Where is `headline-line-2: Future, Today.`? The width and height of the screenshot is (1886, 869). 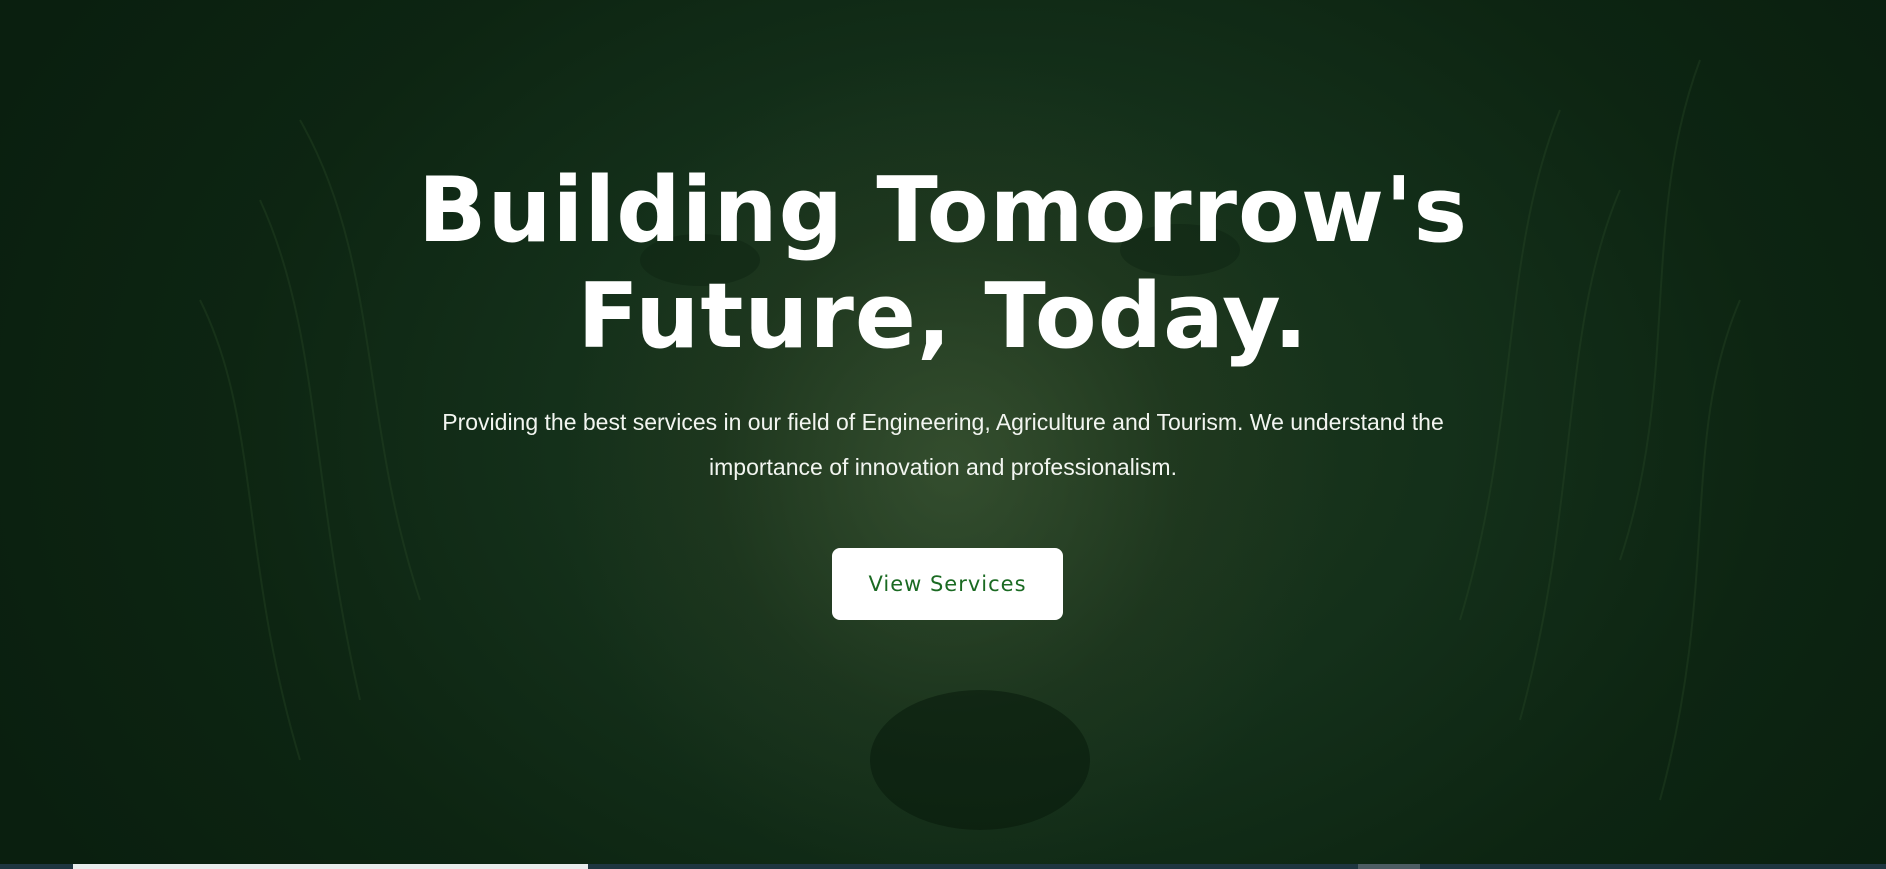 headline-line-2: Future, Today. is located at coordinates (943, 316).